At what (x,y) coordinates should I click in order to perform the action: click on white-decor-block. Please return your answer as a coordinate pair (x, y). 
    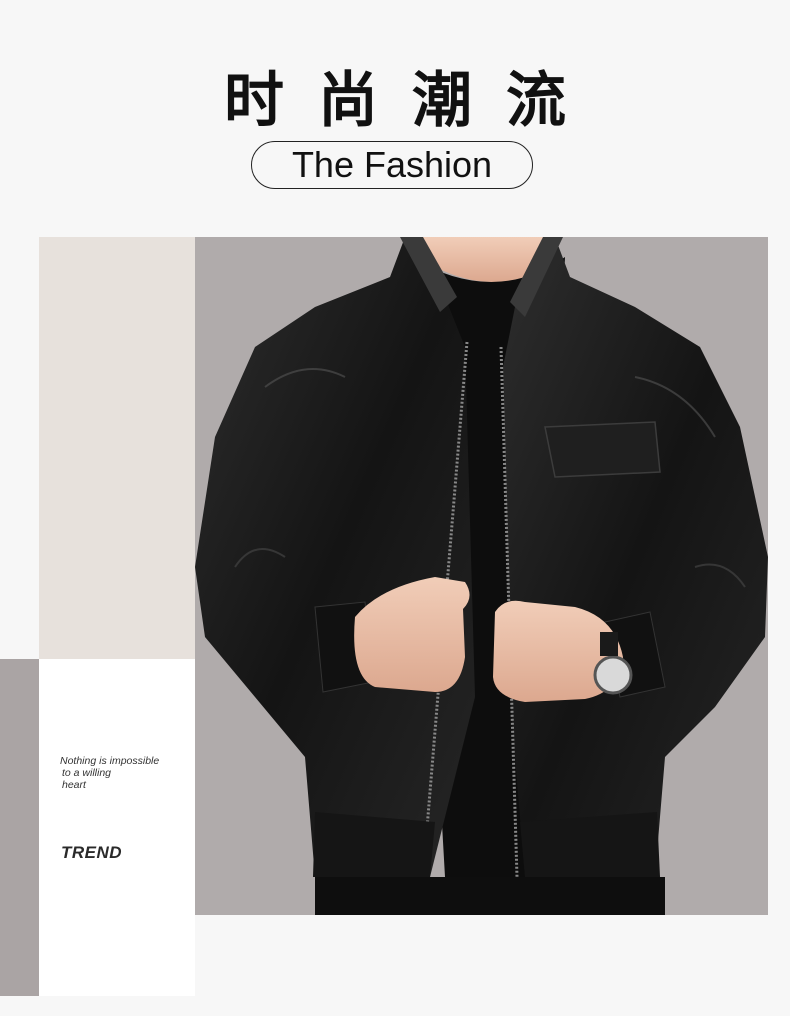
    Looking at the image, I should click on (117, 827).